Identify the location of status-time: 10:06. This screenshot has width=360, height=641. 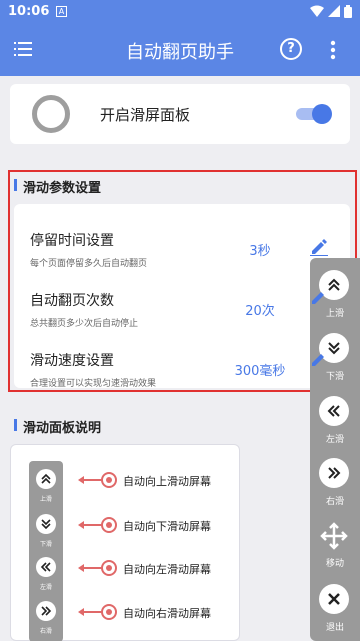
(29, 11).